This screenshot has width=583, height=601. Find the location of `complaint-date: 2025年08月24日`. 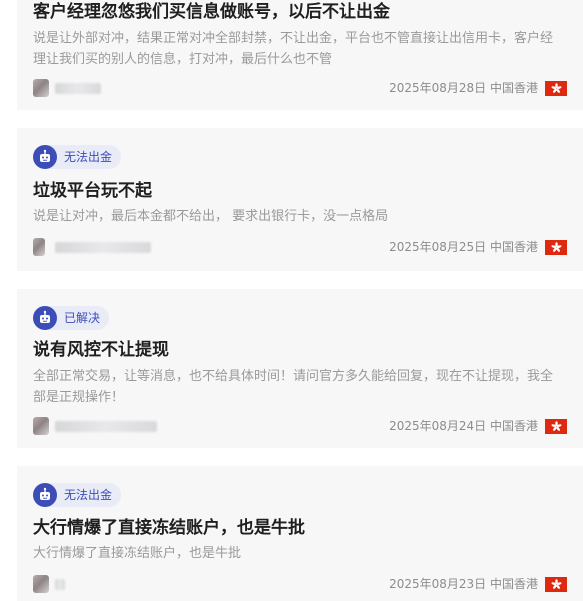

complaint-date: 2025年08月24日 is located at coordinates (438, 426).